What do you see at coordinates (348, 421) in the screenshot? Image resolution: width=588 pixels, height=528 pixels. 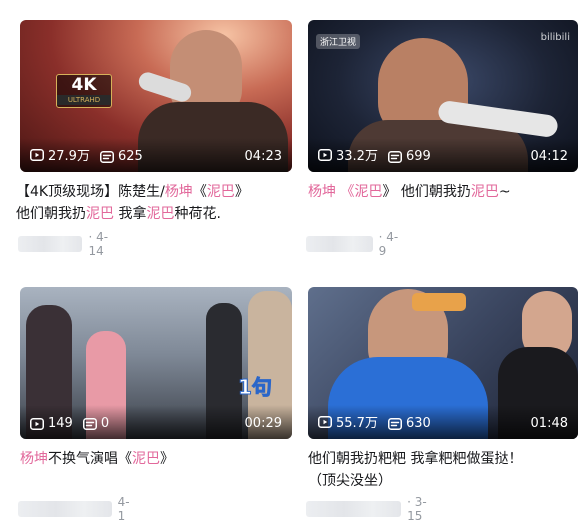 I see `views-stat: 55.7万` at bounding box center [348, 421].